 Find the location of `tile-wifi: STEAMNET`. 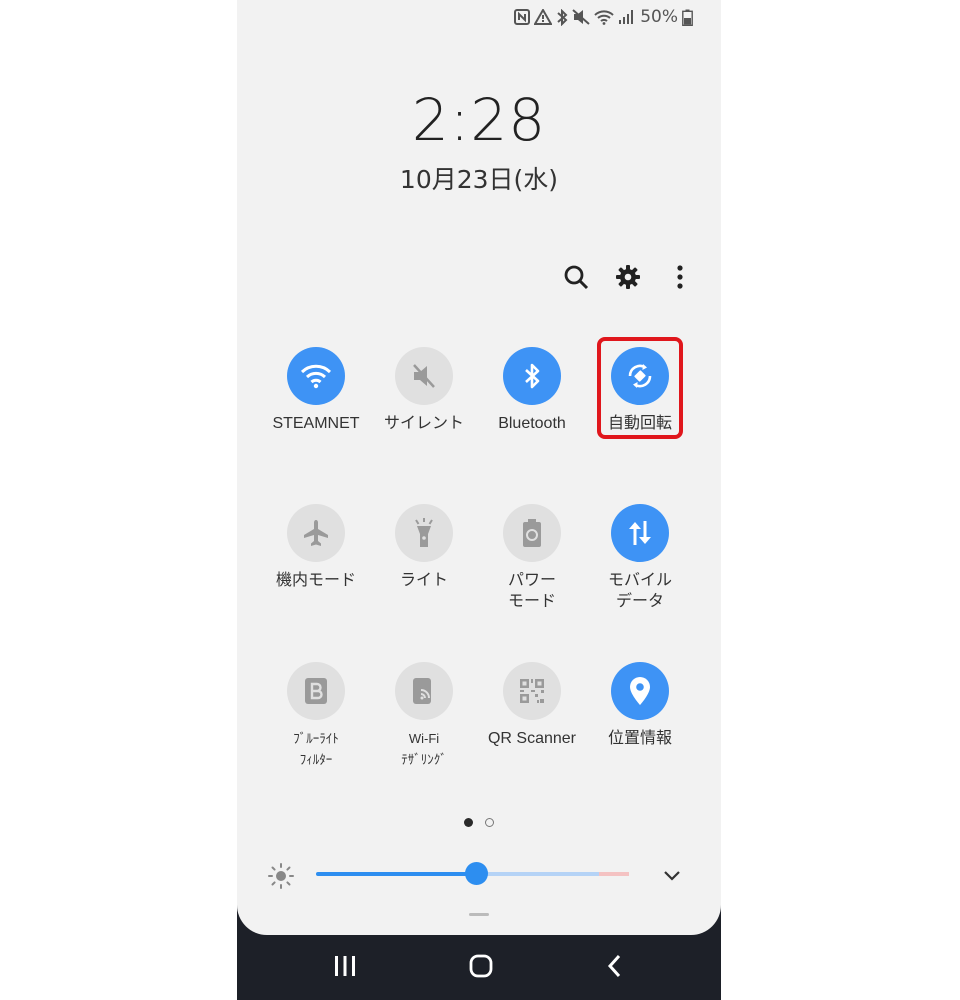

tile-wifi: STEAMNET is located at coordinates (316, 390).